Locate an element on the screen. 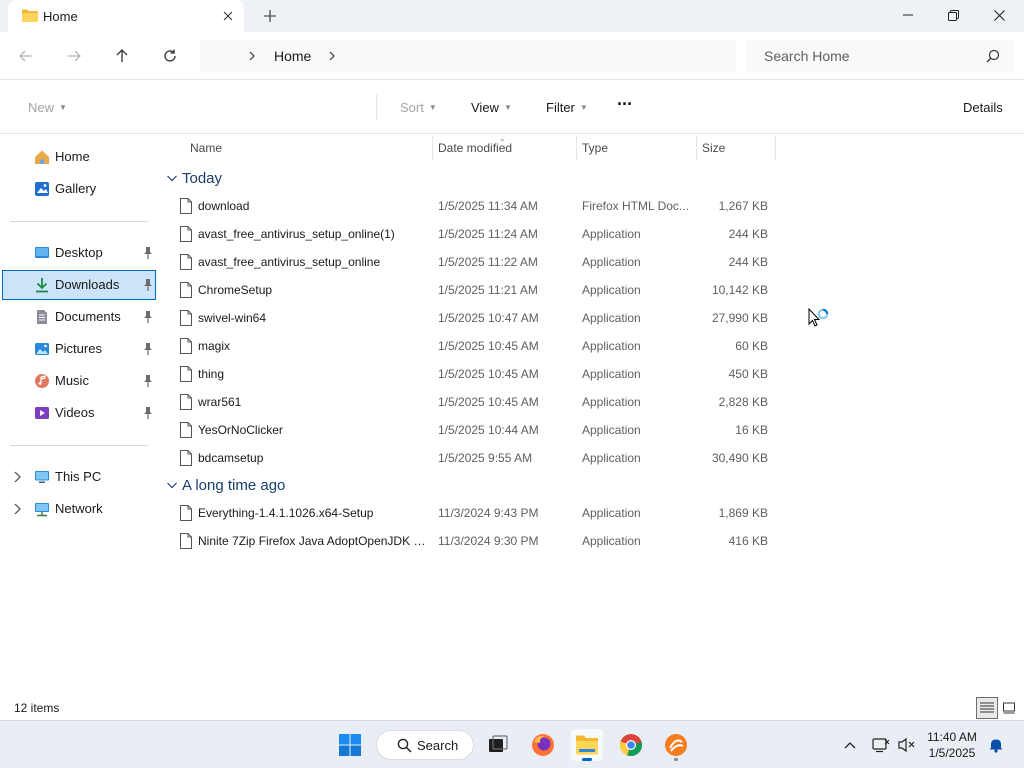  taskbar-firefox is located at coordinates (543, 745).